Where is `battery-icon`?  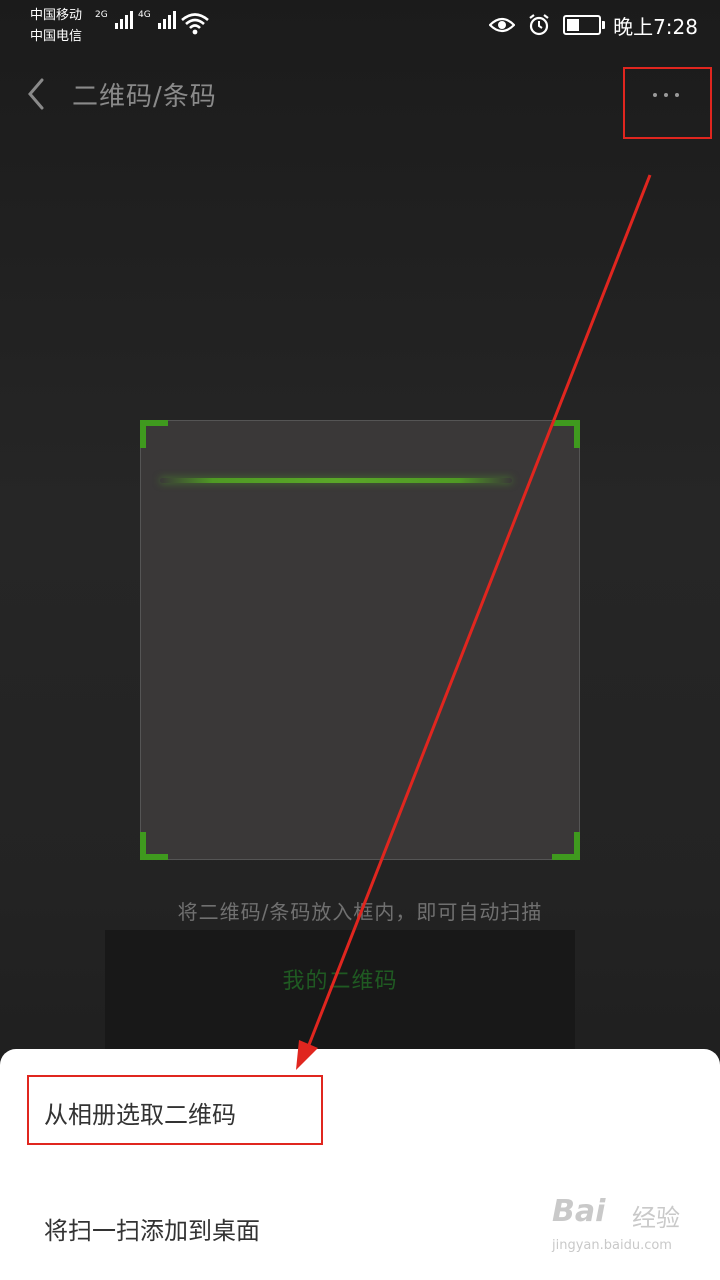
battery-icon is located at coordinates (584, 25).